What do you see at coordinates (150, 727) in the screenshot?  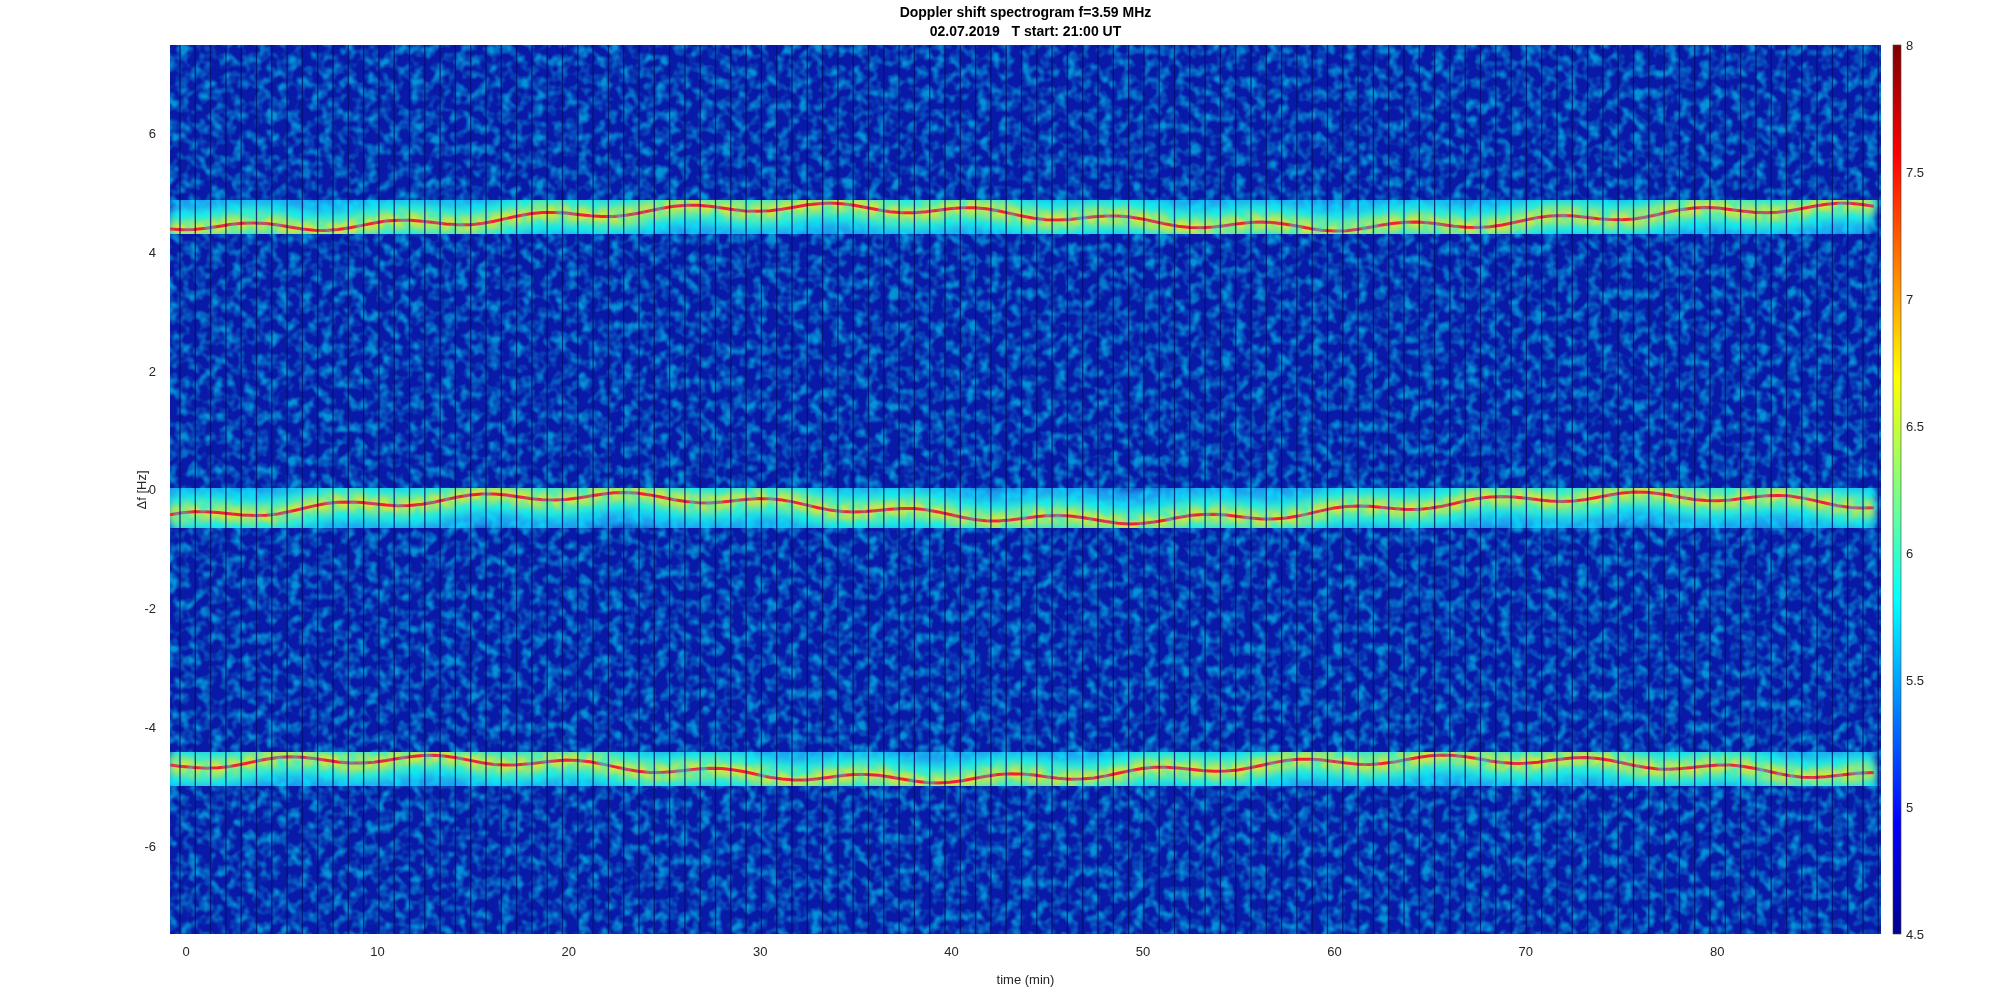 I see `y-tick-label: -4` at bounding box center [150, 727].